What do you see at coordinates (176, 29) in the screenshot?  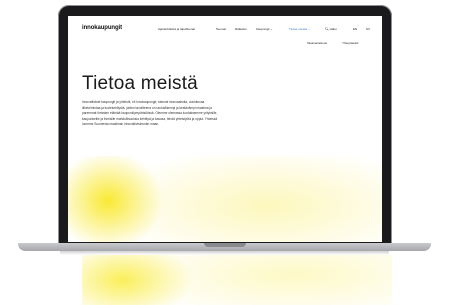 I see `nav-item-news: Ajankohtaista ja tapahtumat` at bounding box center [176, 29].